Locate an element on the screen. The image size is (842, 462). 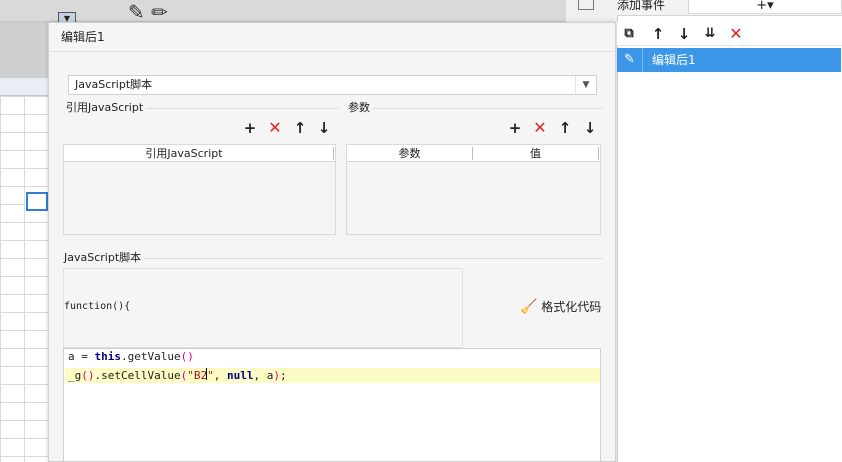
arrow-down-icon: ↓ is located at coordinates (684, 34).